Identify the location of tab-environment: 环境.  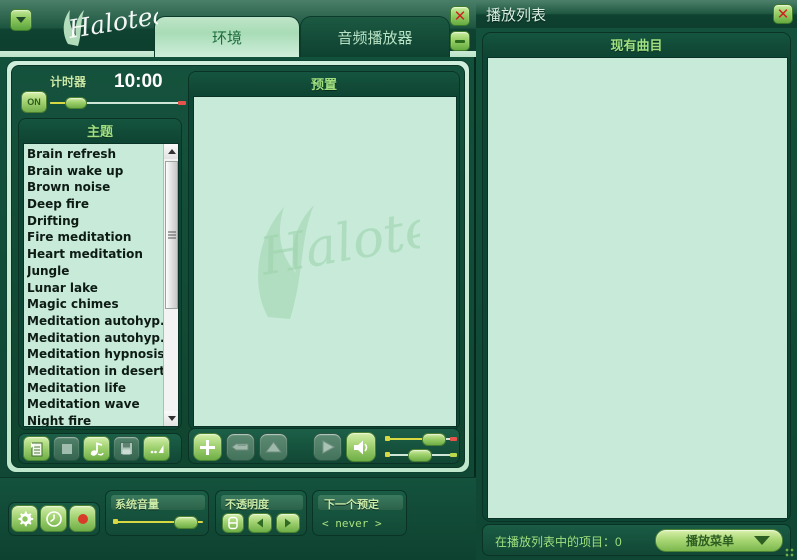
(227, 36).